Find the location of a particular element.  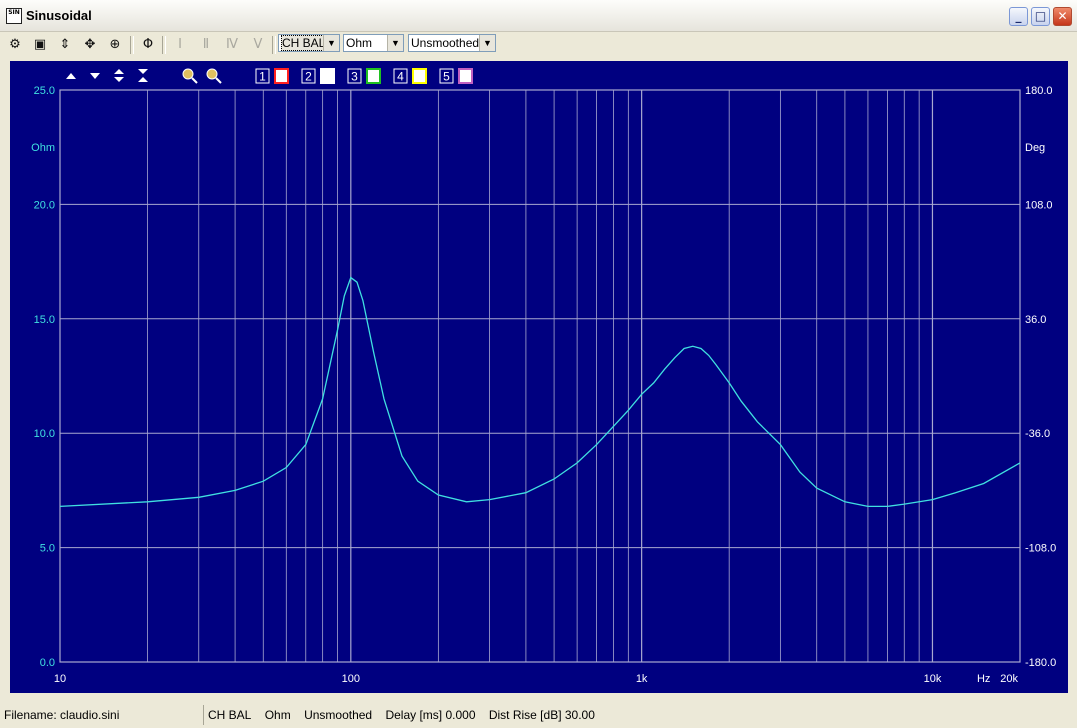

phase-icon: Φ is located at coordinates (148, 45).